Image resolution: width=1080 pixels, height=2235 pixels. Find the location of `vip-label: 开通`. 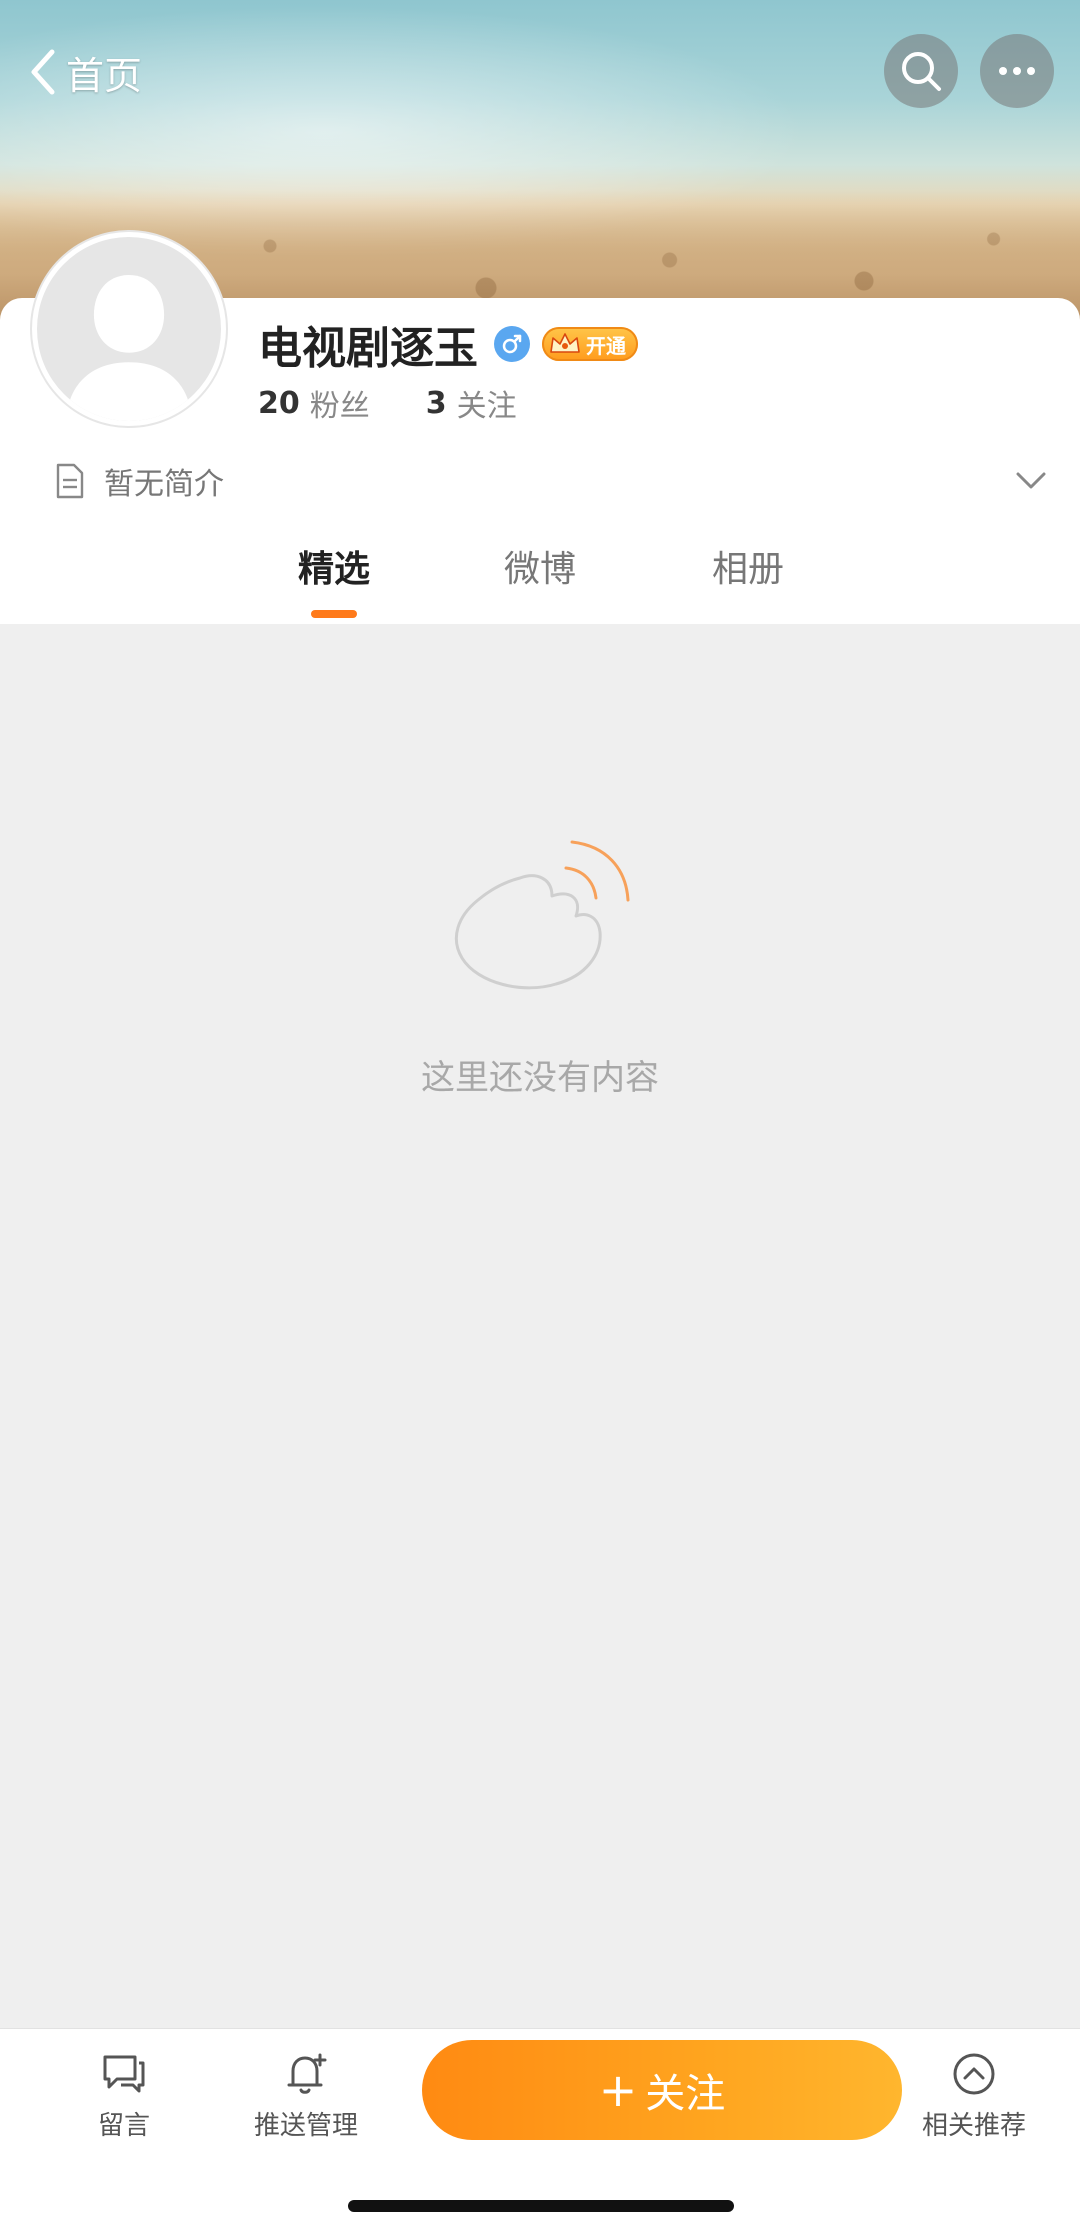

vip-label: 开通 is located at coordinates (606, 345).